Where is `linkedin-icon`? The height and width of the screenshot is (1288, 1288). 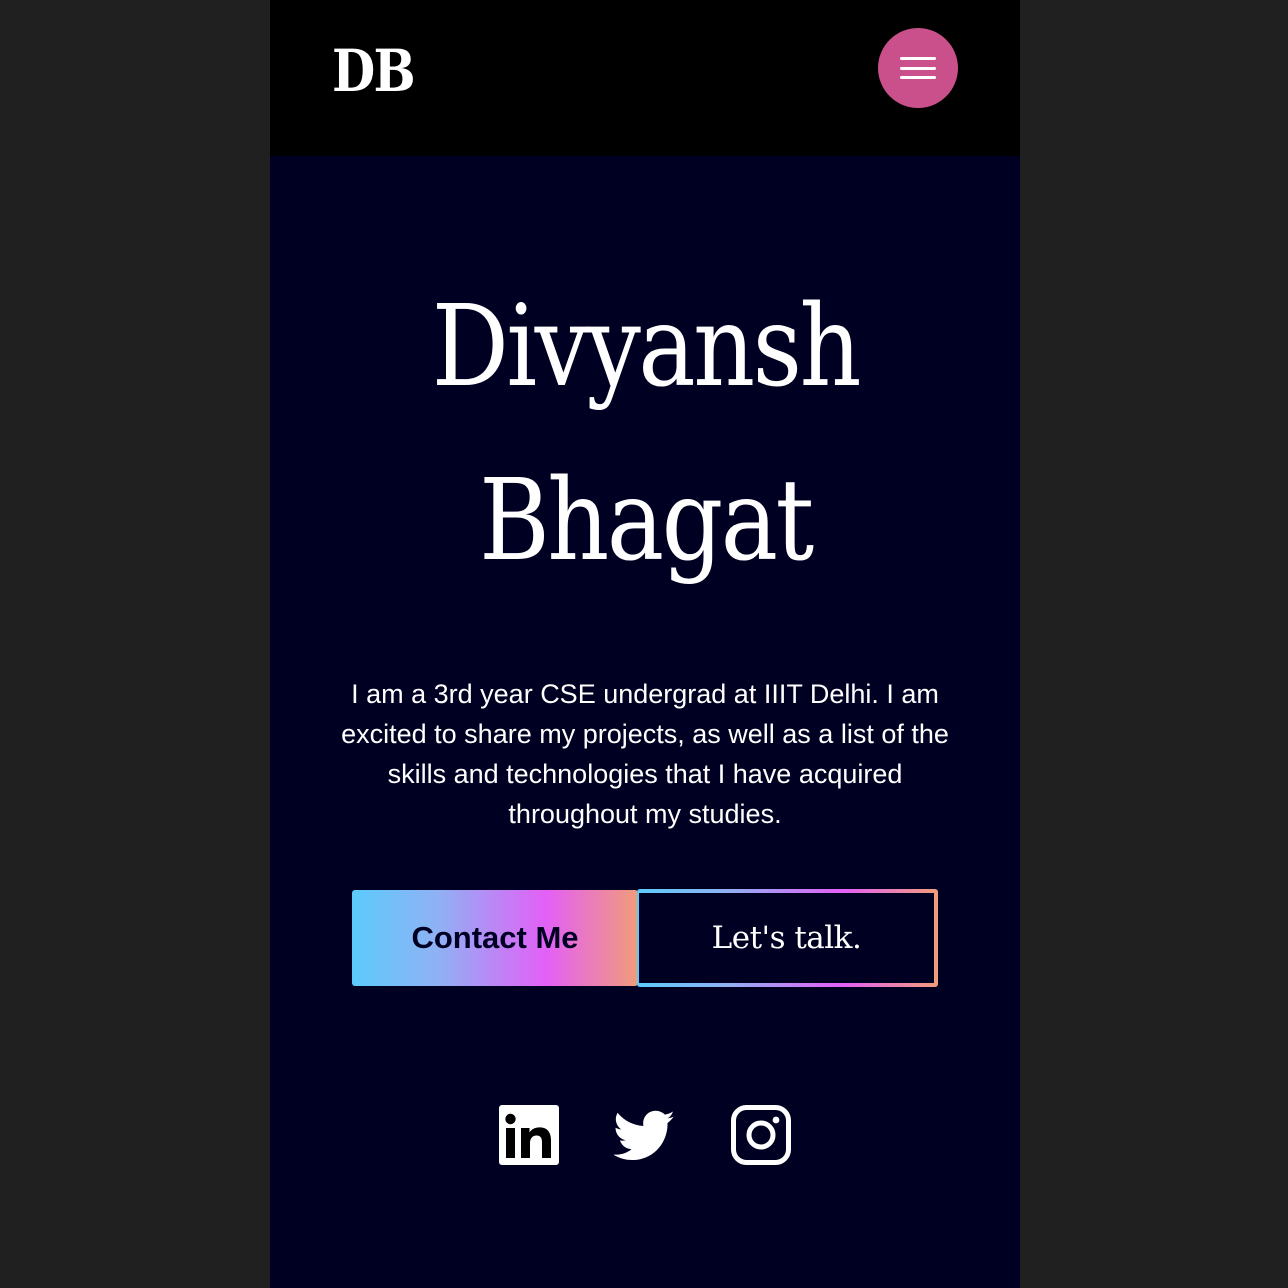 linkedin-icon is located at coordinates (529, 1135).